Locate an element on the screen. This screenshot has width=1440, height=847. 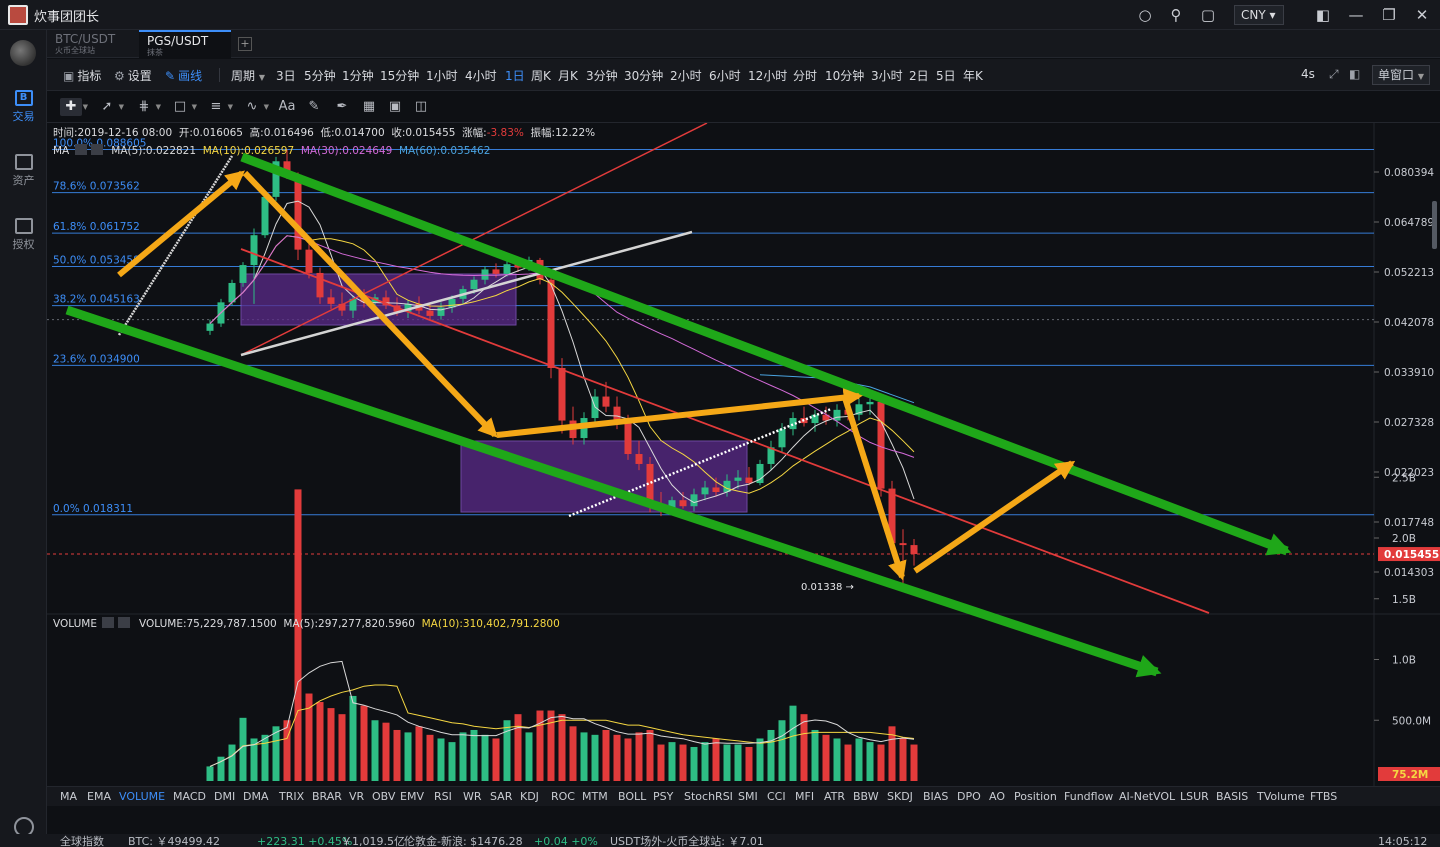
restore-icon: ❐ is located at coordinates (1389, 15).